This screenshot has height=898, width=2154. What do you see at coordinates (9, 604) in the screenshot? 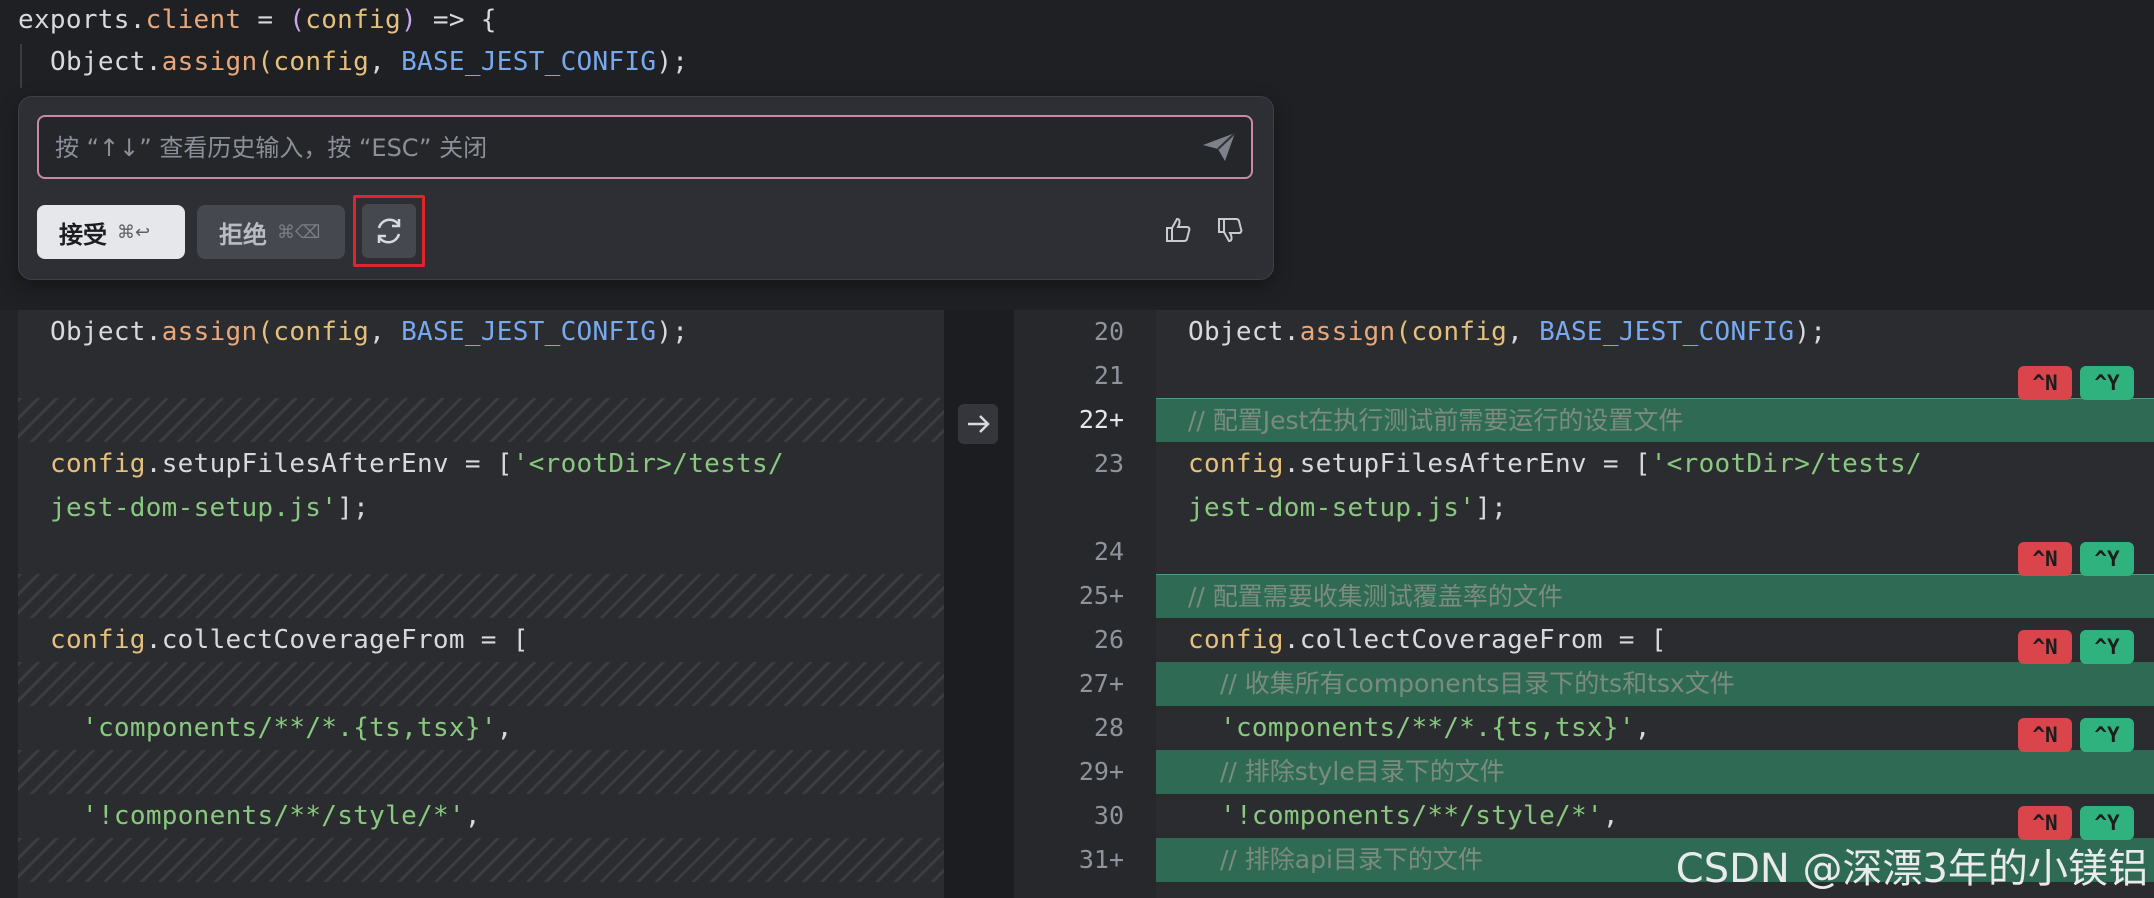
I see `left-diff-gutter` at bounding box center [9, 604].